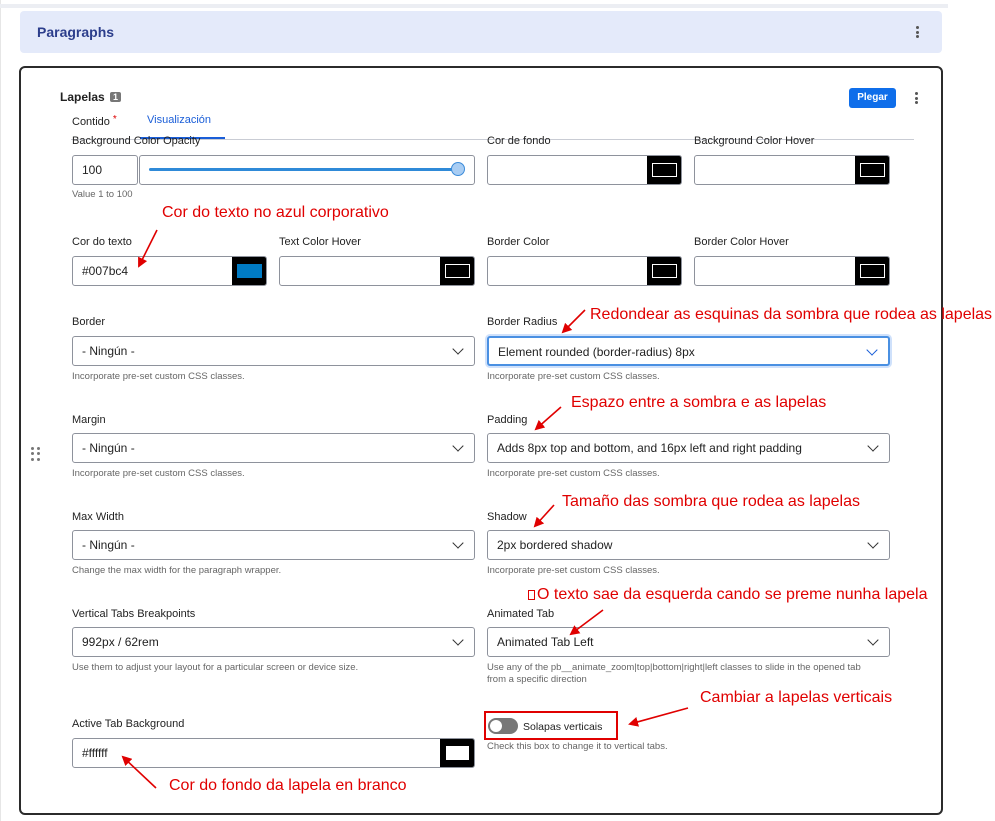 The image size is (995, 821). What do you see at coordinates (688, 545) in the screenshot?
I see `shadow-select: 2px bordered shadow` at bounding box center [688, 545].